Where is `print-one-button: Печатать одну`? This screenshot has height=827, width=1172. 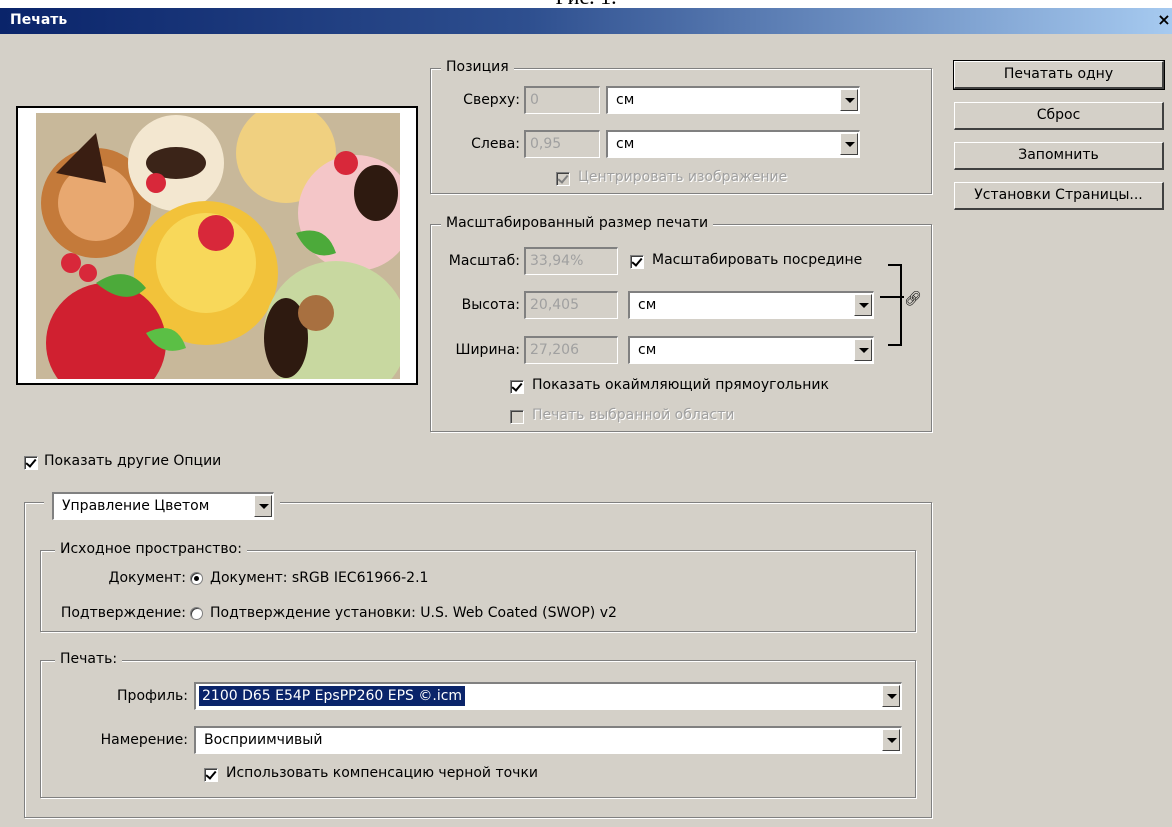 print-one-button: Печатать одну is located at coordinates (1059, 75).